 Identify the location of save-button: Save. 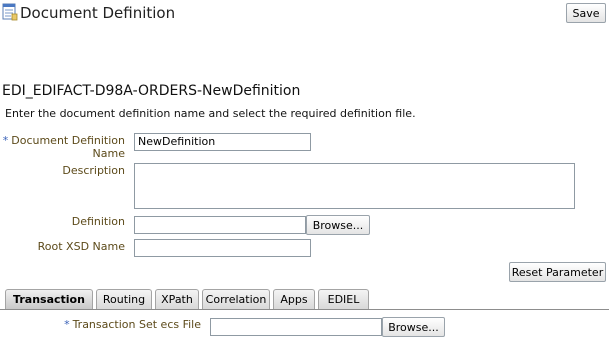
(586, 13).